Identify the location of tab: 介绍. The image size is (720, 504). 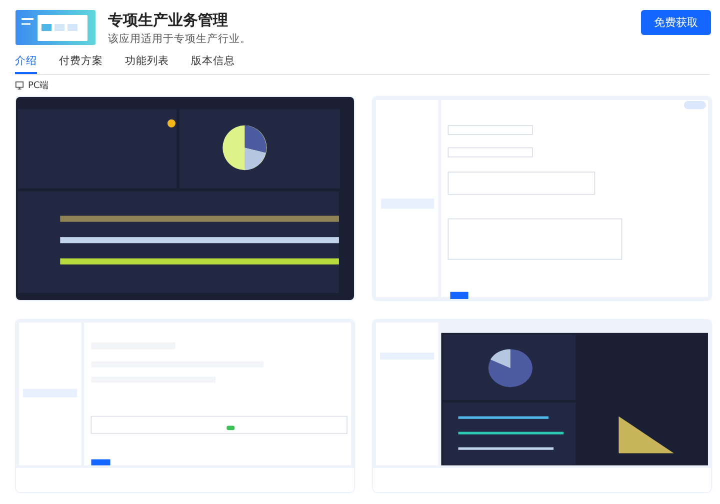
(26, 64).